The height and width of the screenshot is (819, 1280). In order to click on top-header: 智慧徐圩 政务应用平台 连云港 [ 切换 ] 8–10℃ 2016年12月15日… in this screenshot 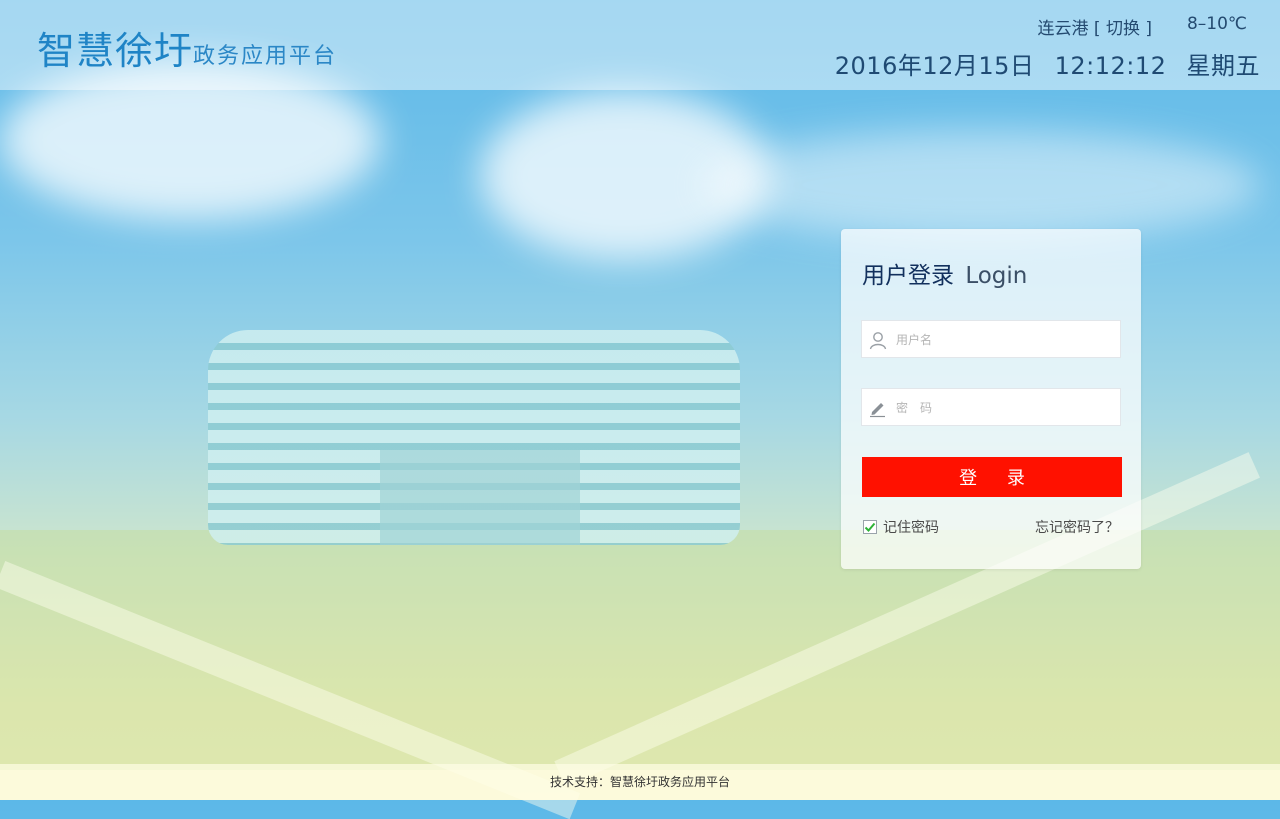, I will do `click(640, 45)`.